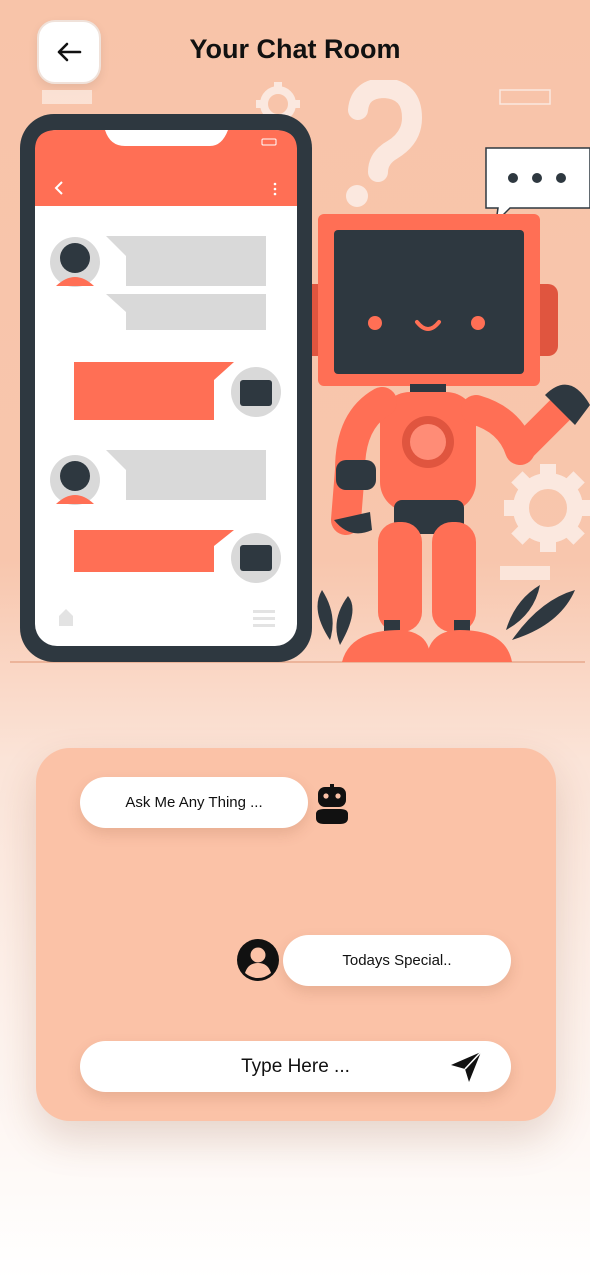 The width and height of the screenshot is (590, 1280). Describe the element at coordinates (397, 960) in the screenshot. I see `user-message-bubble: Todays Special..` at that location.